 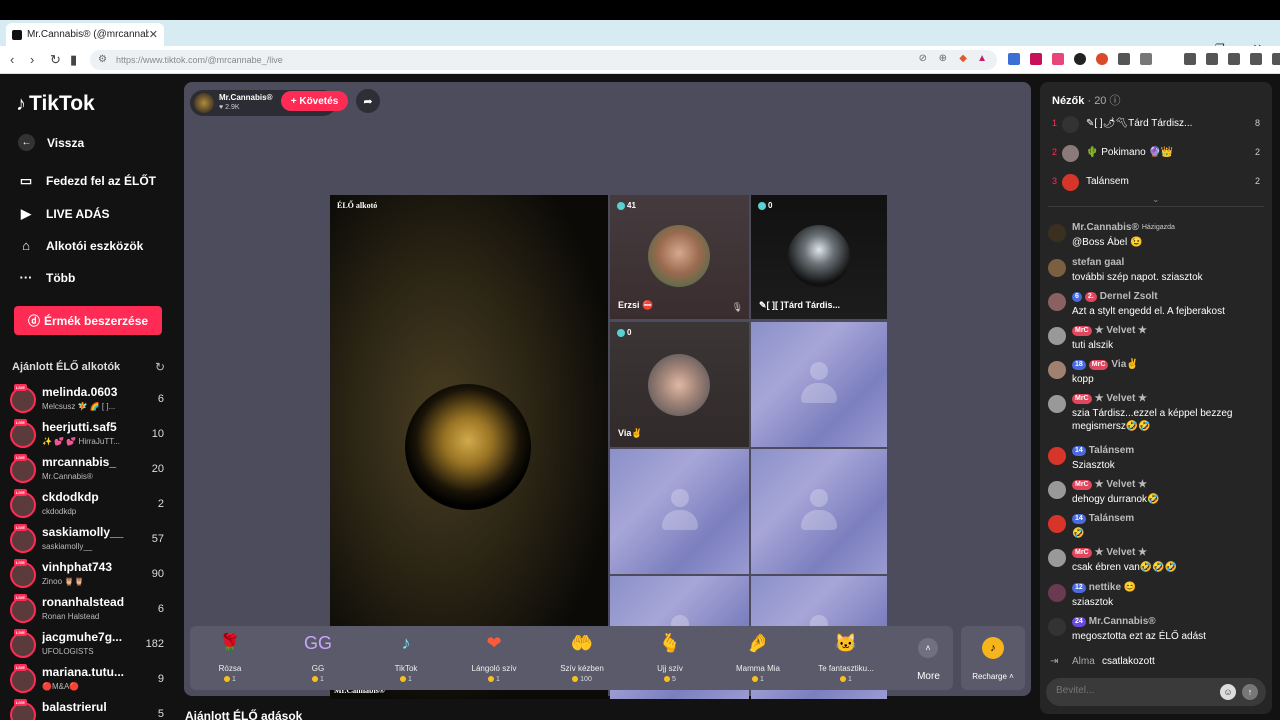 What do you see at coordinates (1036, 59) in the screenshot?
I see `k-extension-icon` at bounding box center [1036, 59].